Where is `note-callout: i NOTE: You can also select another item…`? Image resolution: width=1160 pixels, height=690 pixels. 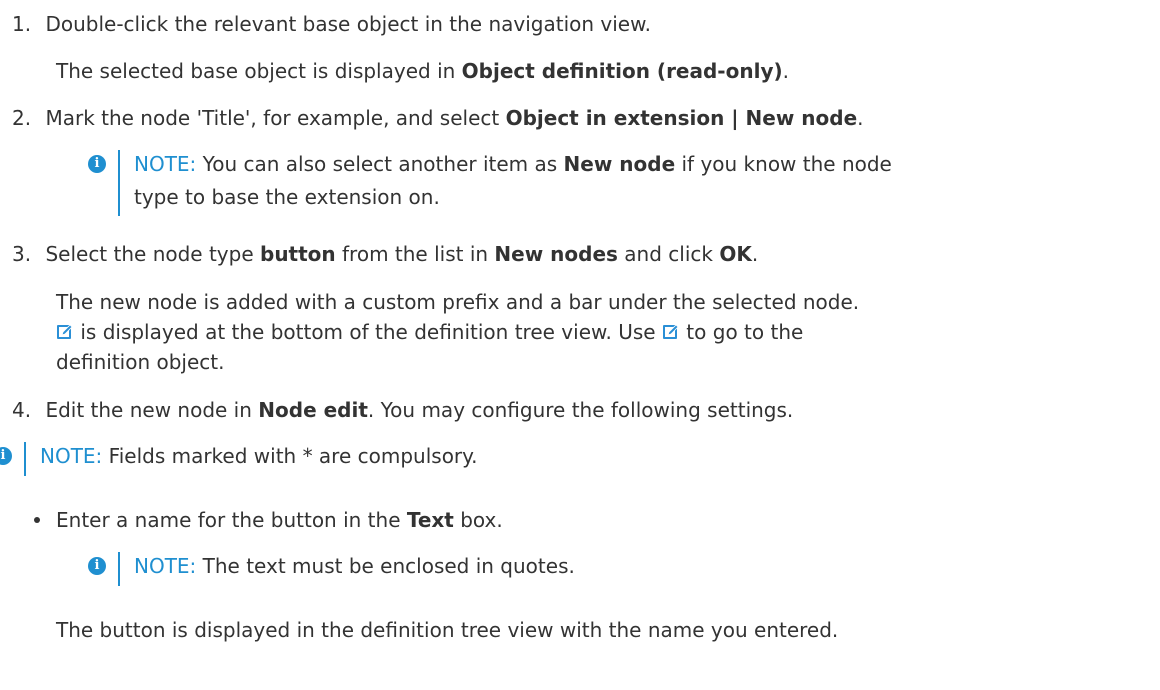 note-callout: i NOTE: You can also select another item… is located at coordinates (490, 183).